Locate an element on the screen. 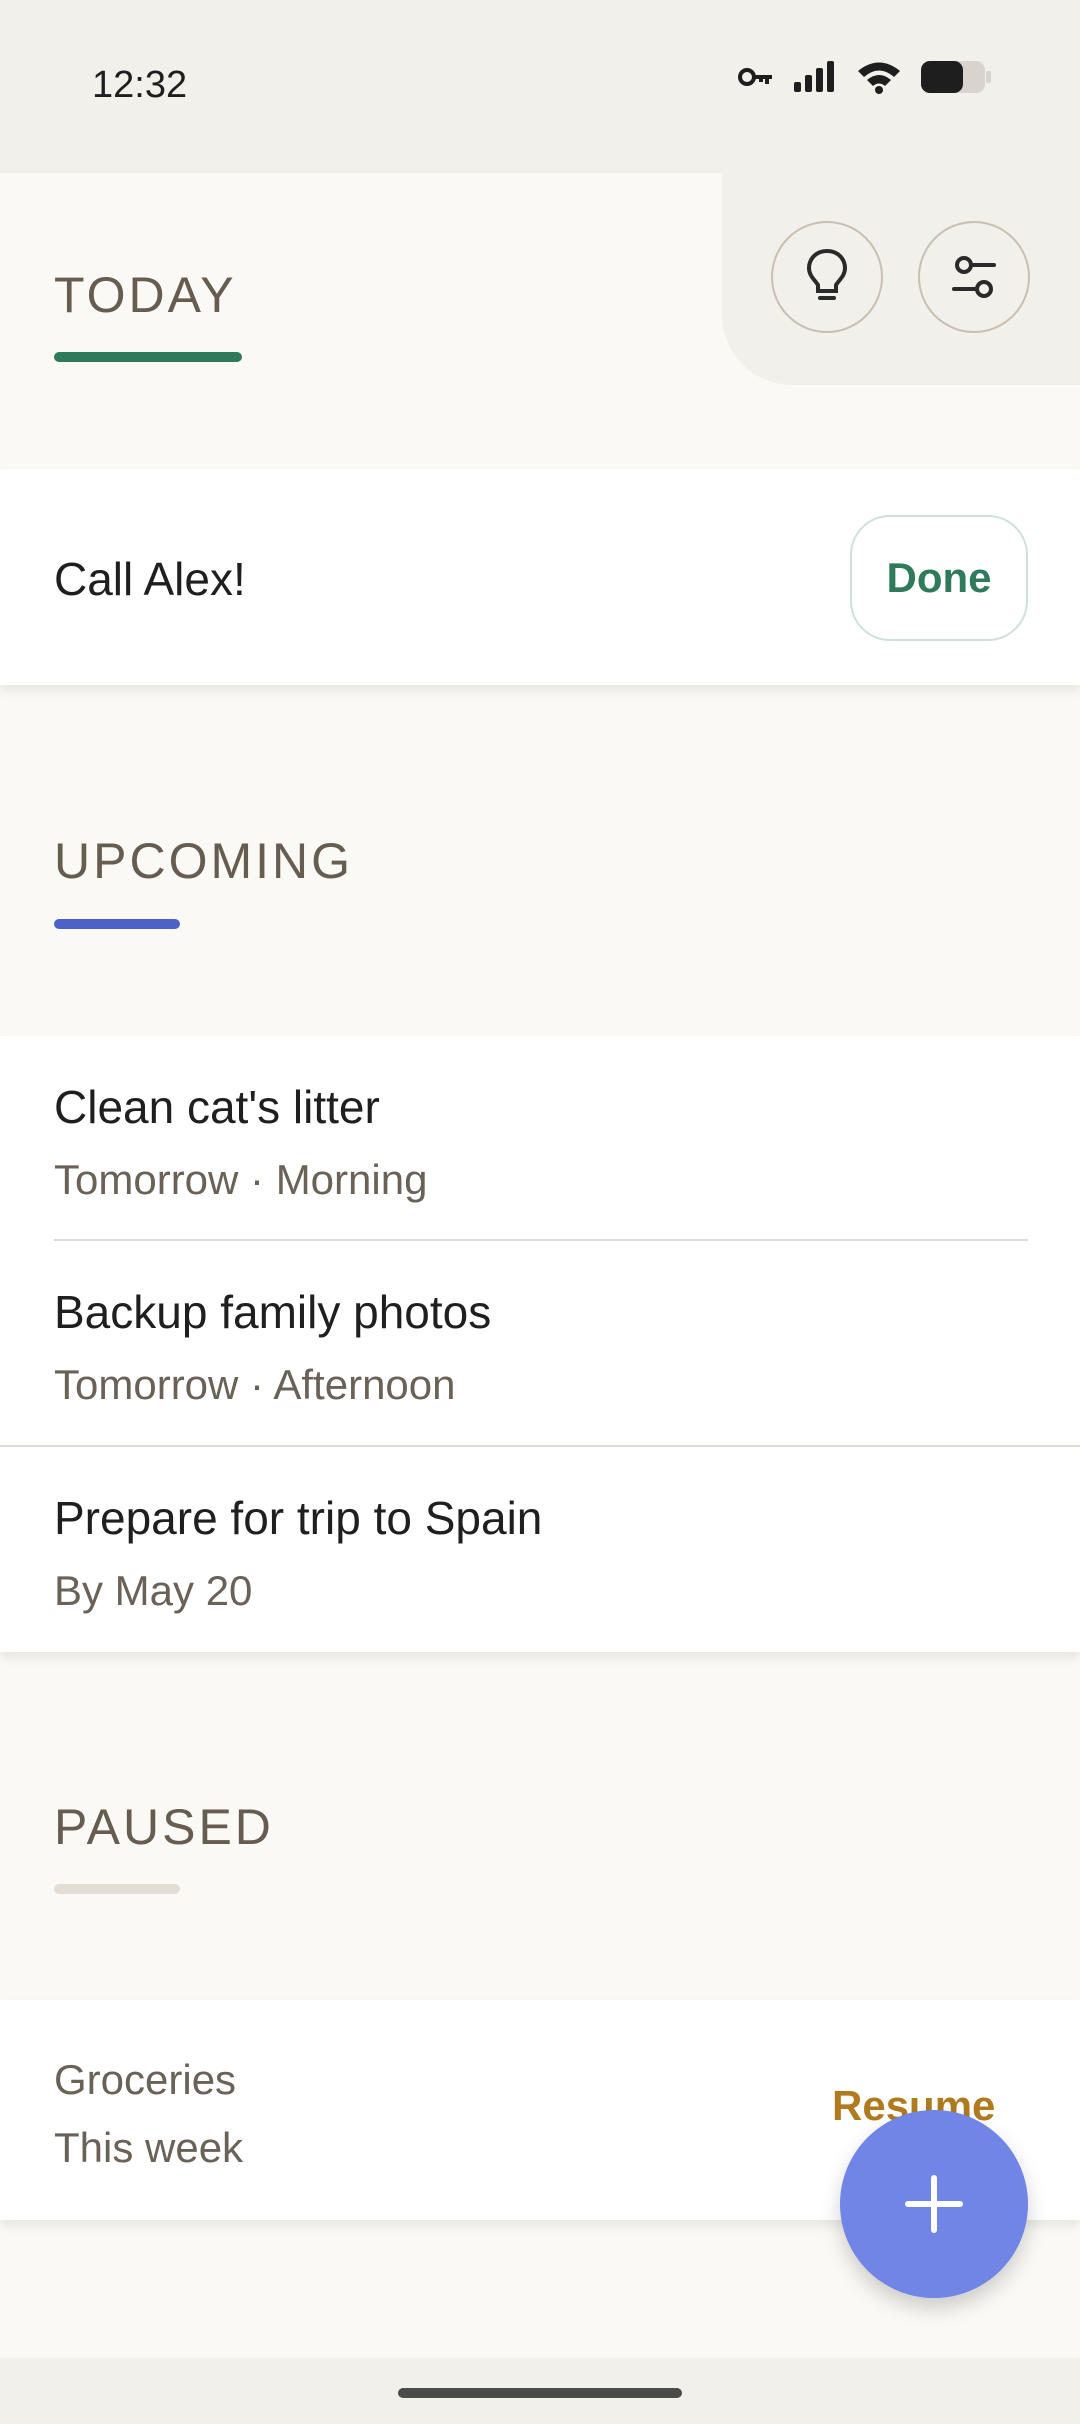 The image size is (1080, 2424). lightbulb-icon is located at coordinates (827, 274).